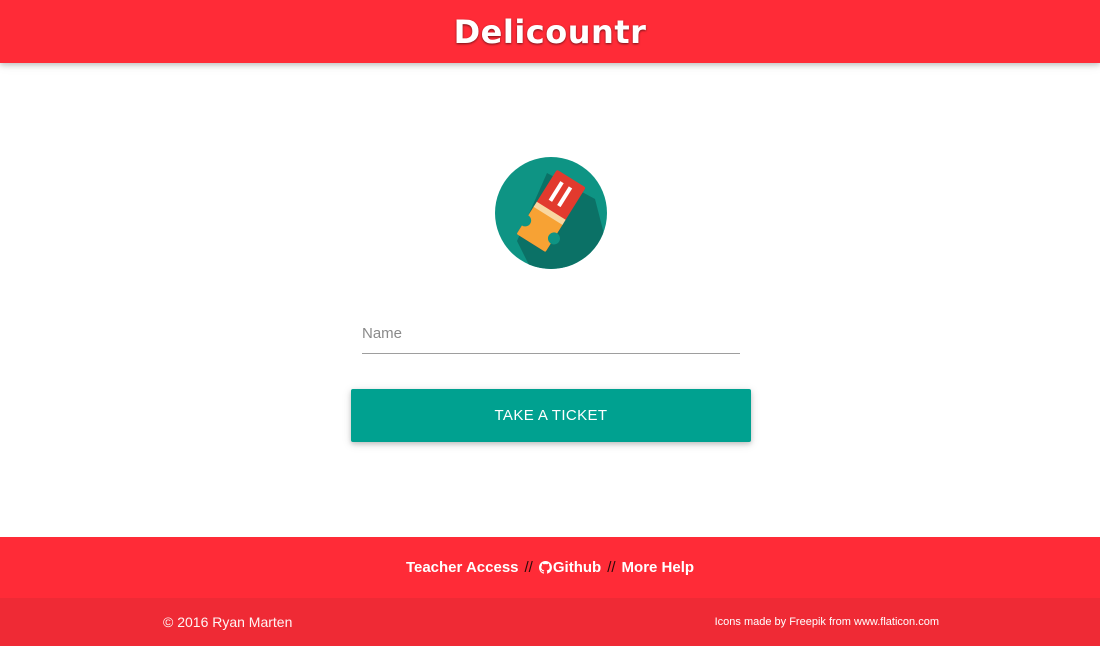 This screenshot has width=1100, height=646. What do you see at coordinates (658, 567) in the screenshot?
I see `more-help-link: More Help` at bounding box center [658, 567].